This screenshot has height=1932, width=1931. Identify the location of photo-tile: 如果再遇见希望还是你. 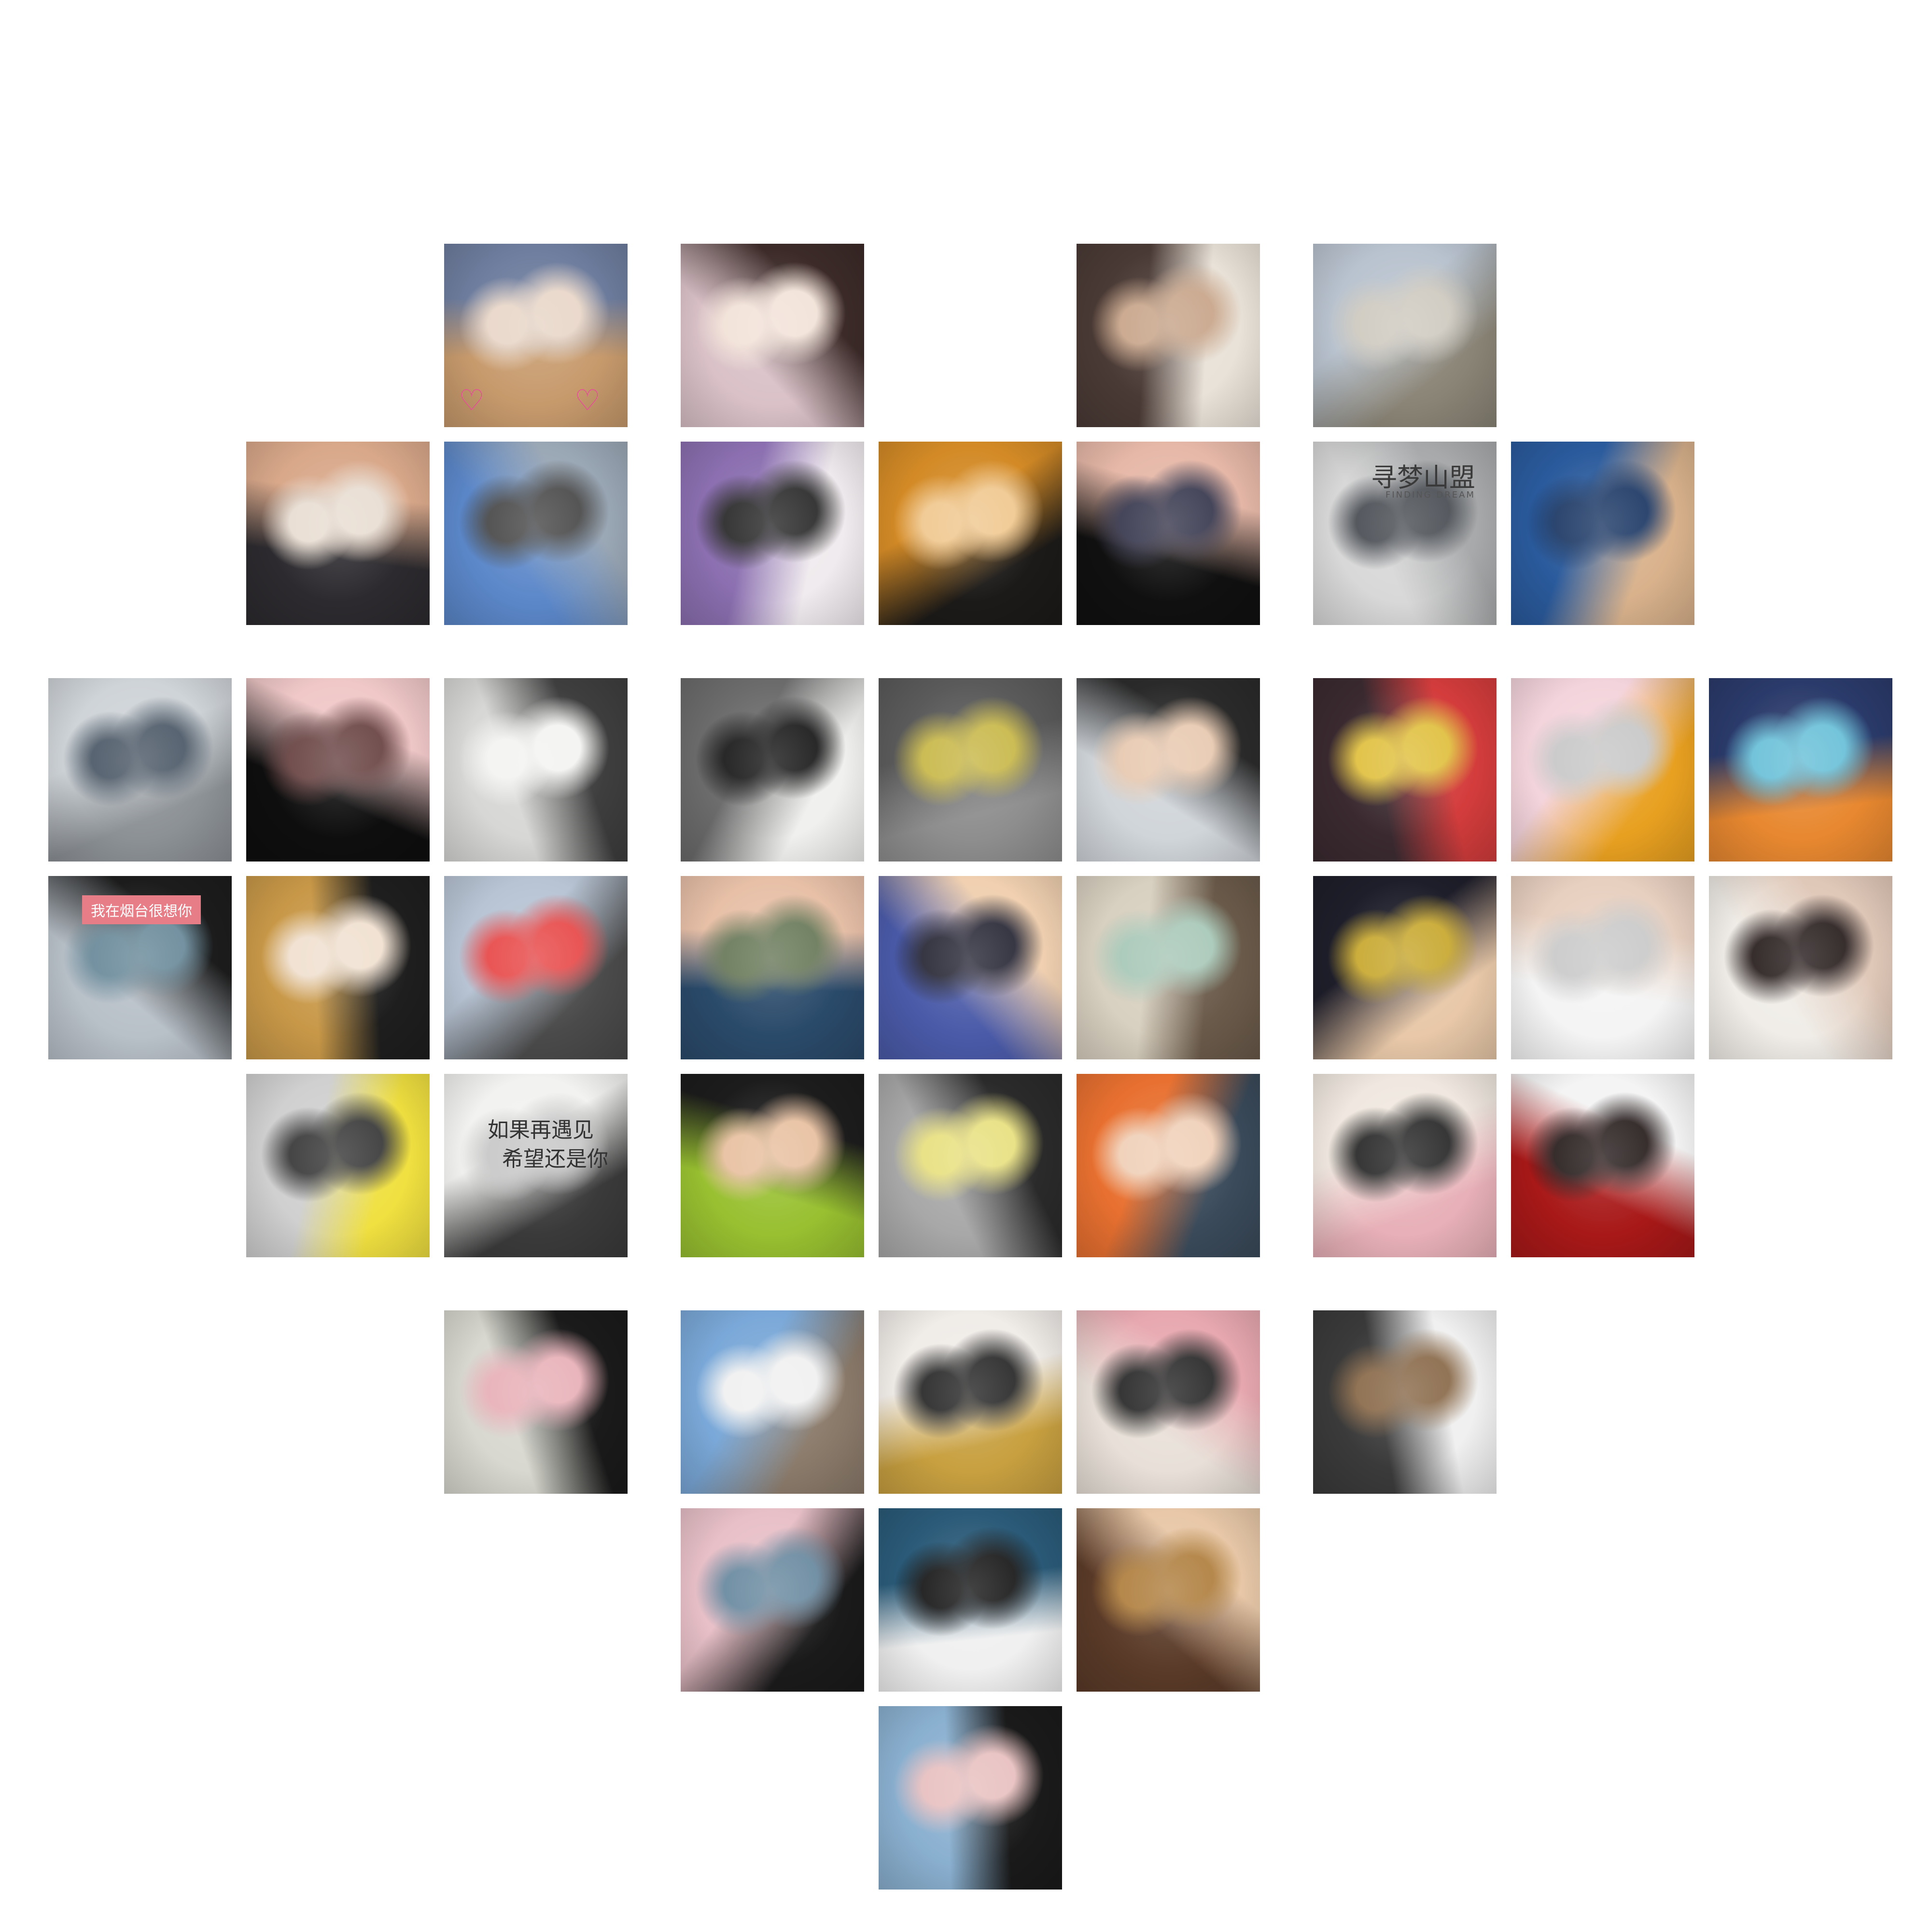
(536, 1165).